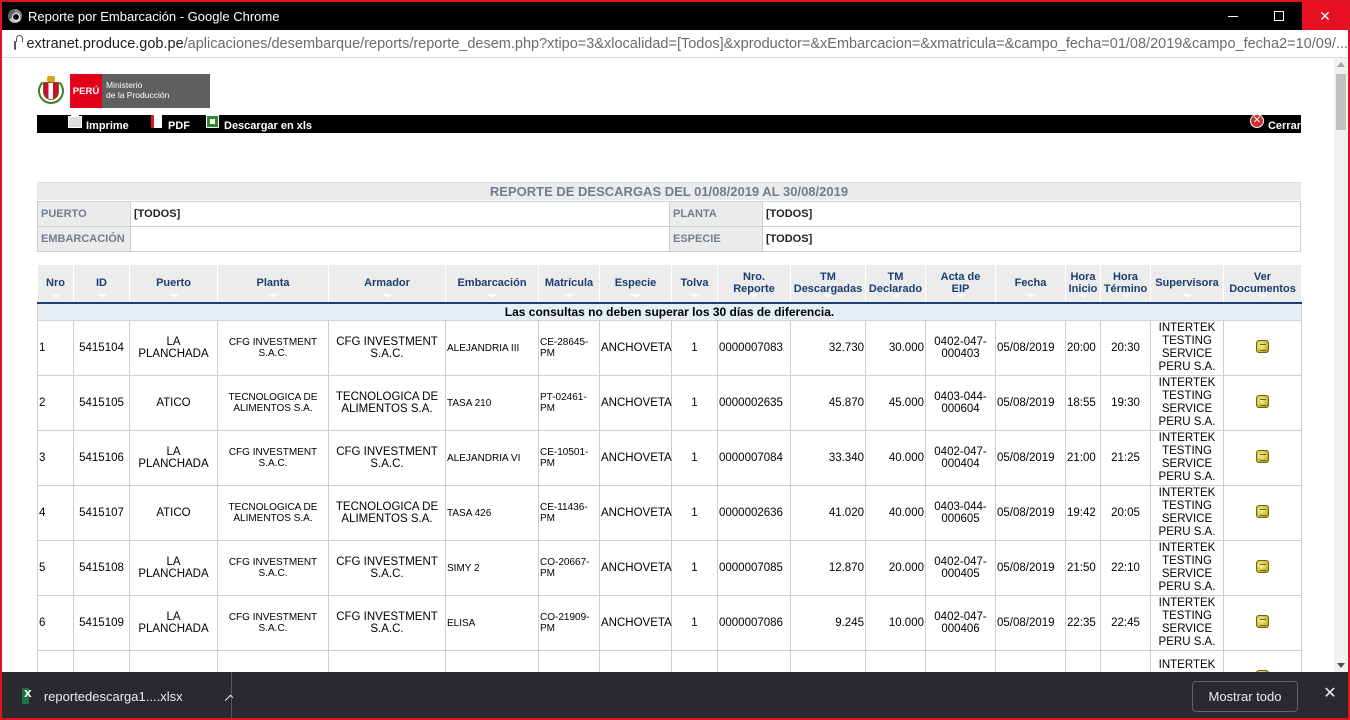 This screenshot has height=720, width=1350. Describe the element at coordinates (387, 284) in the screenshot. I see `column-header: Armador` at that location.